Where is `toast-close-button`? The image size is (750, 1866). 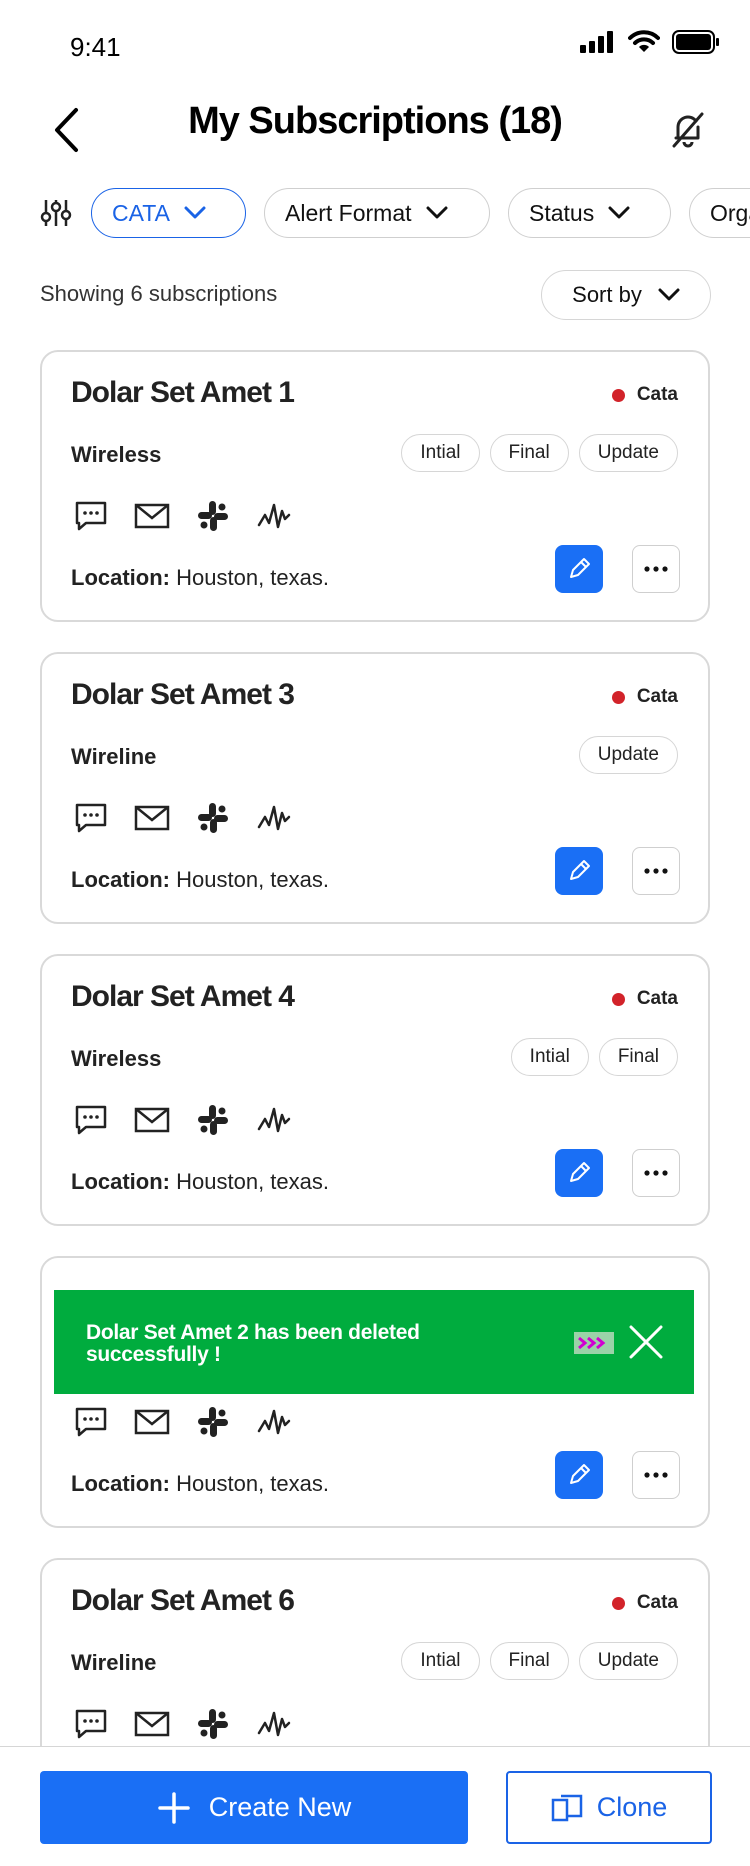 toast-close-button is located at coordinates (646, 1342).